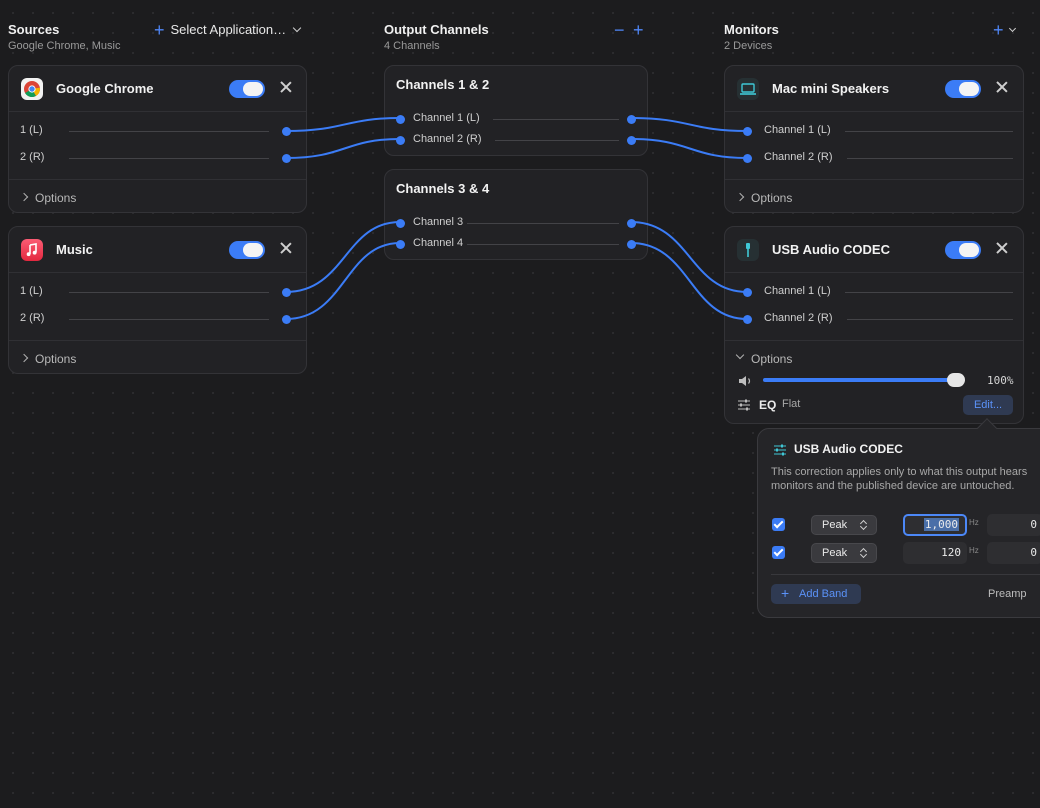 The image size is (1040, 808). What do you see at coordinates (905, 574) in the screenshot?
I see `divider` at bounding box center [905, 574].